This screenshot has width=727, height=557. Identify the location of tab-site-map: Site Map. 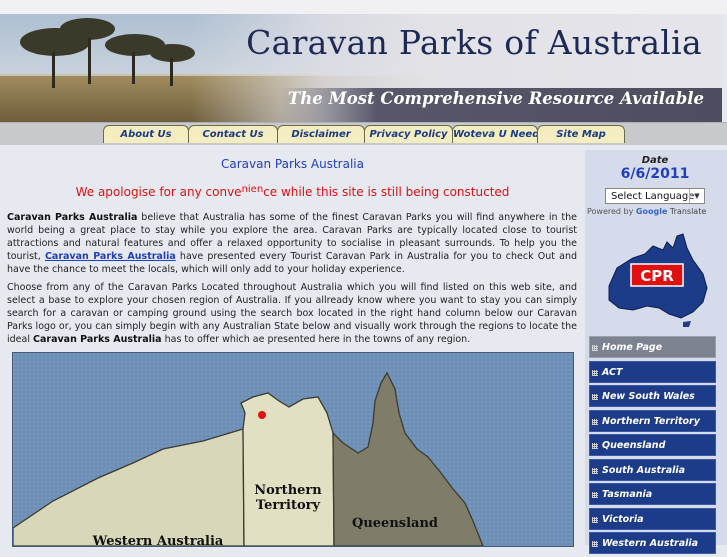
(581, 134).